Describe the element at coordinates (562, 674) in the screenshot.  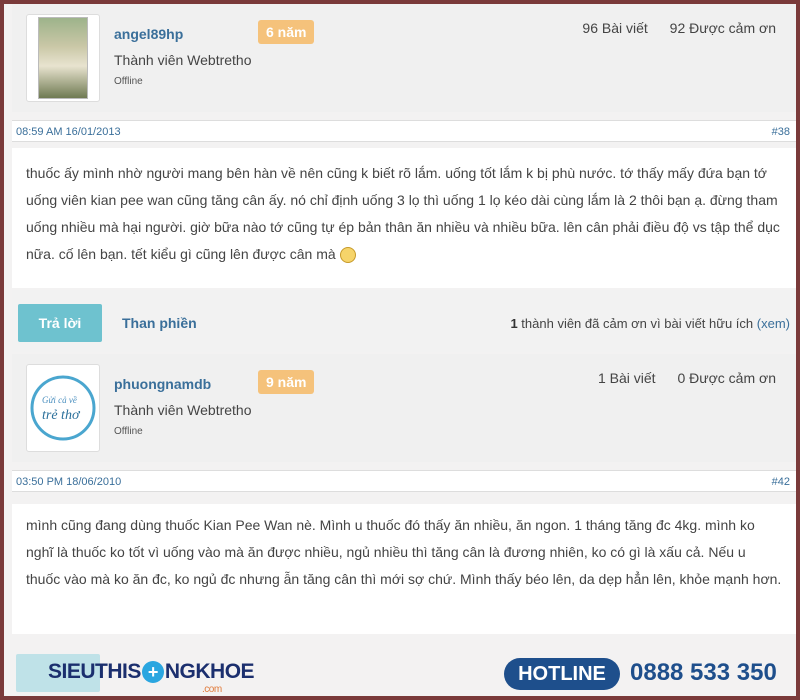
I see `hotline-badge: HOTLINE` at that location.